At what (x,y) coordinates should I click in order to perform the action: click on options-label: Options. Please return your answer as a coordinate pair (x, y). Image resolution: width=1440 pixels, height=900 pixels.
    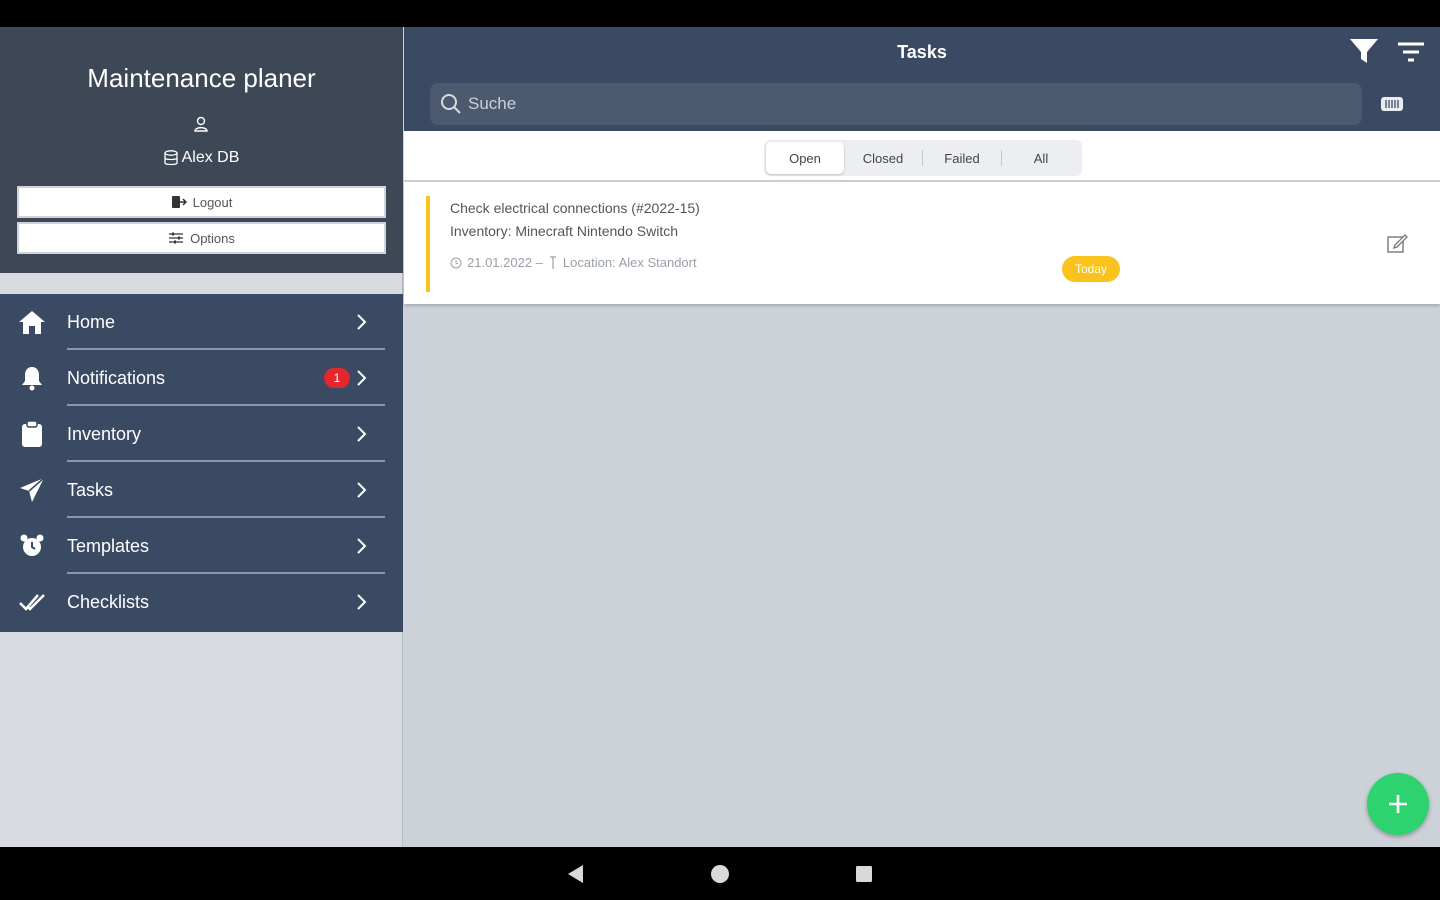
    Looking at the image, I should click on (212, 238).